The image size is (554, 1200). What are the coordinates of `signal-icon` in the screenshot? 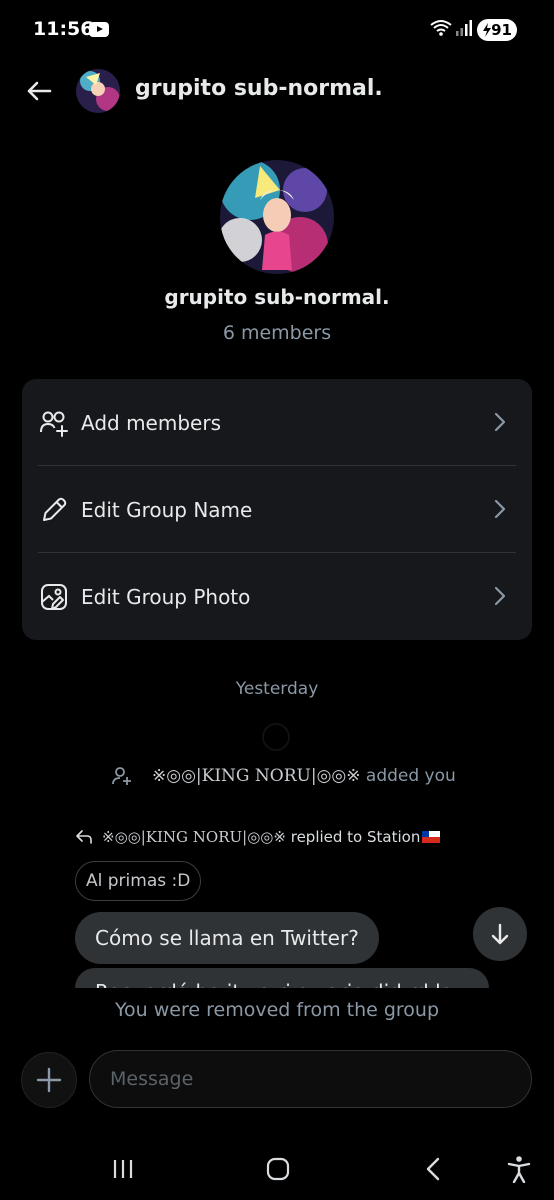 It's located at (464, 28).